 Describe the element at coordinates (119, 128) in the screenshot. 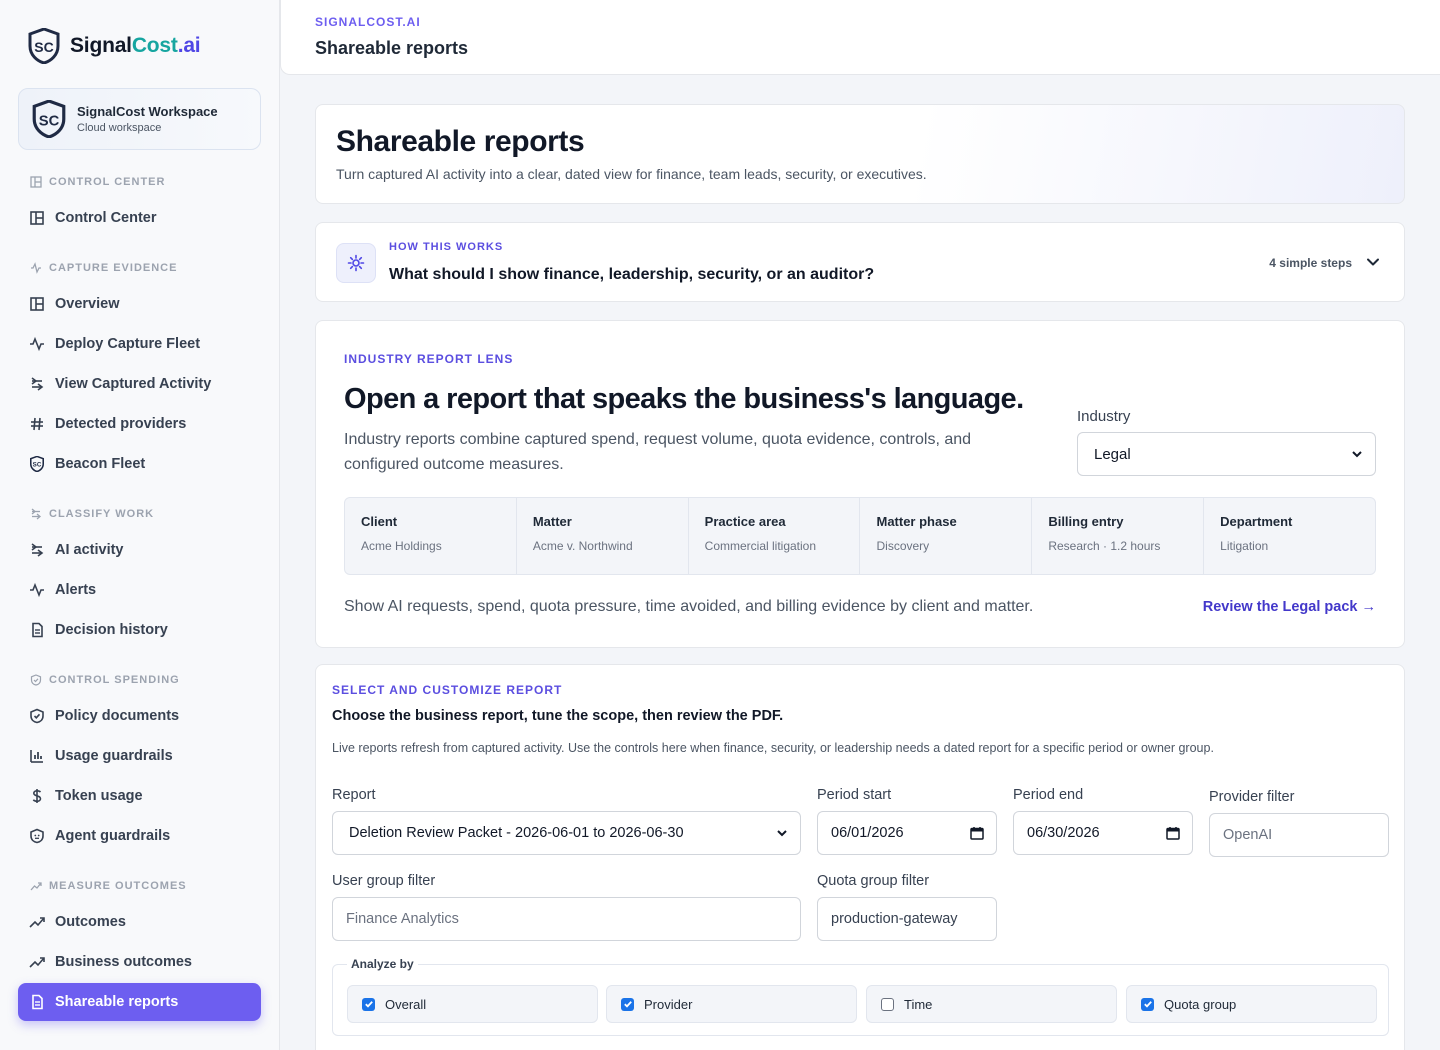

I see `workspace-subtitle: Cloud workspace` at that location.